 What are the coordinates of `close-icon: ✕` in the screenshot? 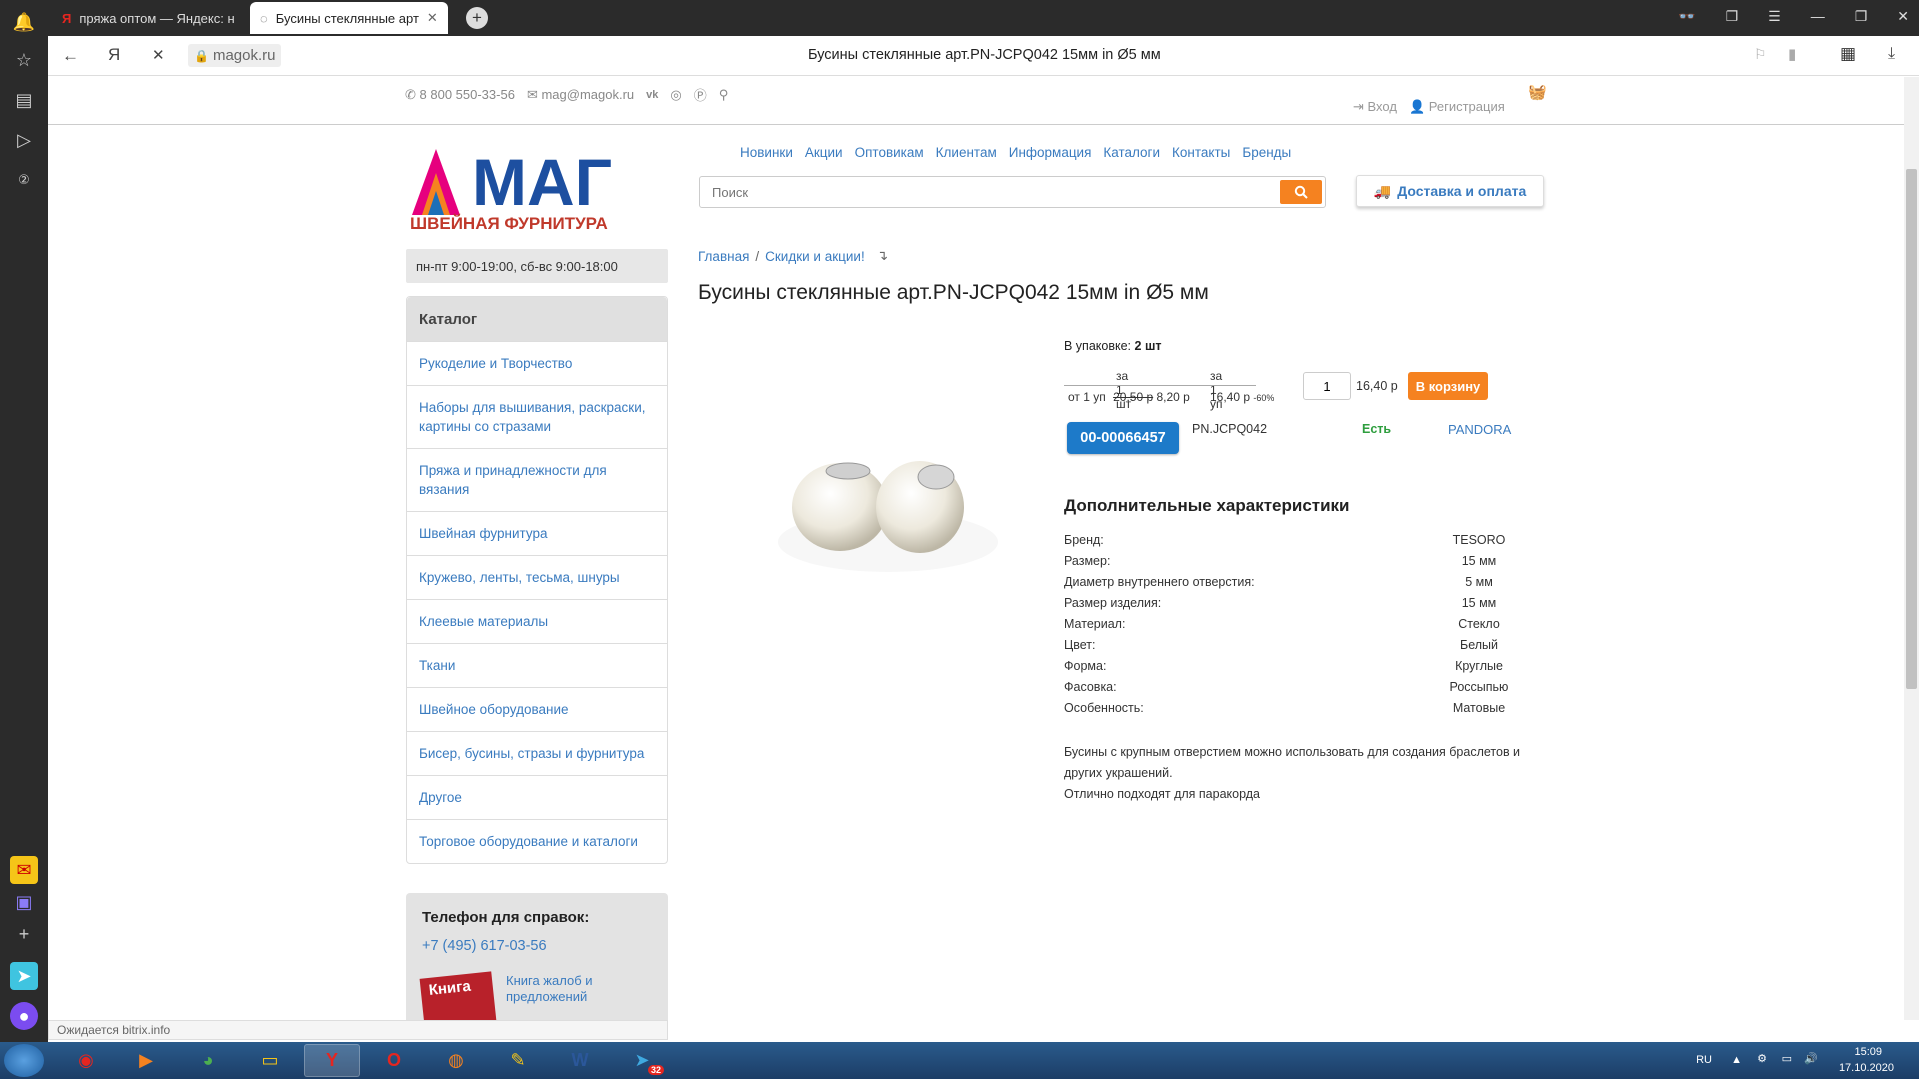 It's located at (432, 18).